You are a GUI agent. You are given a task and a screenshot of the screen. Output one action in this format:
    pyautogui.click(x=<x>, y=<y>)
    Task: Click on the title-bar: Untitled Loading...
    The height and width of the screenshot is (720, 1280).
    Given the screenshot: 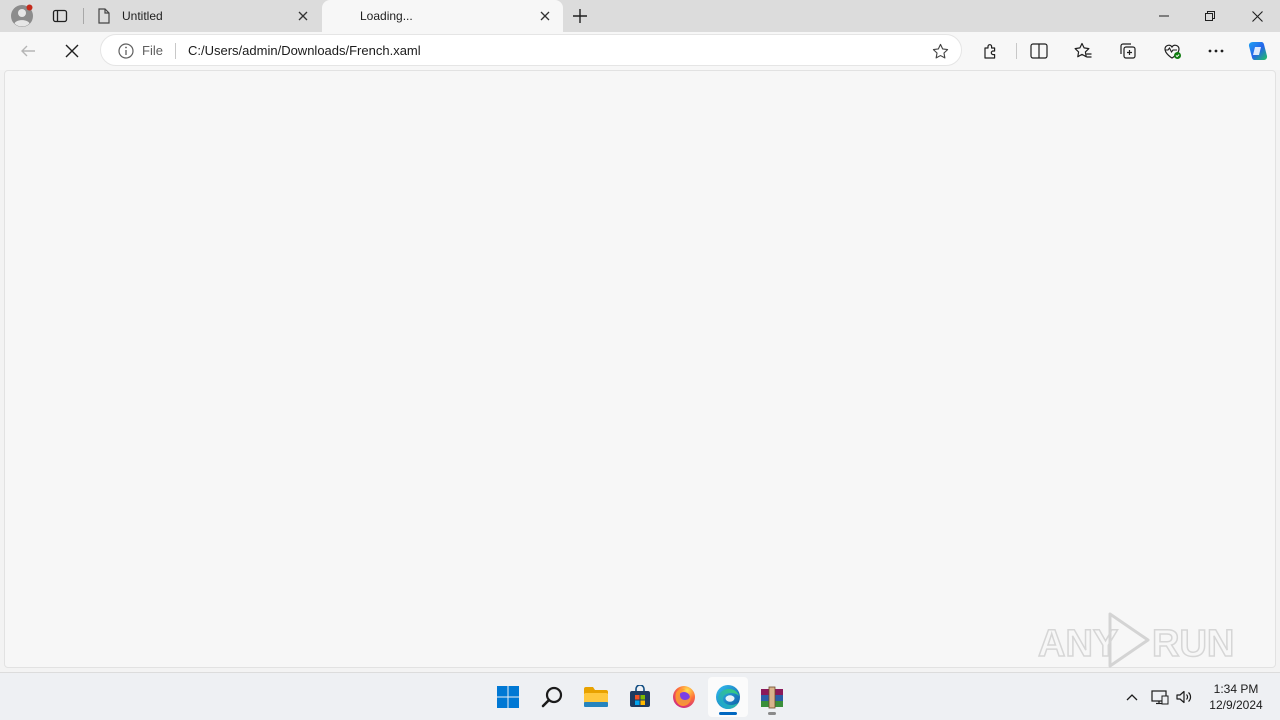 What is the action you would take?
    pyautogui.click(x=640, y=16)
    